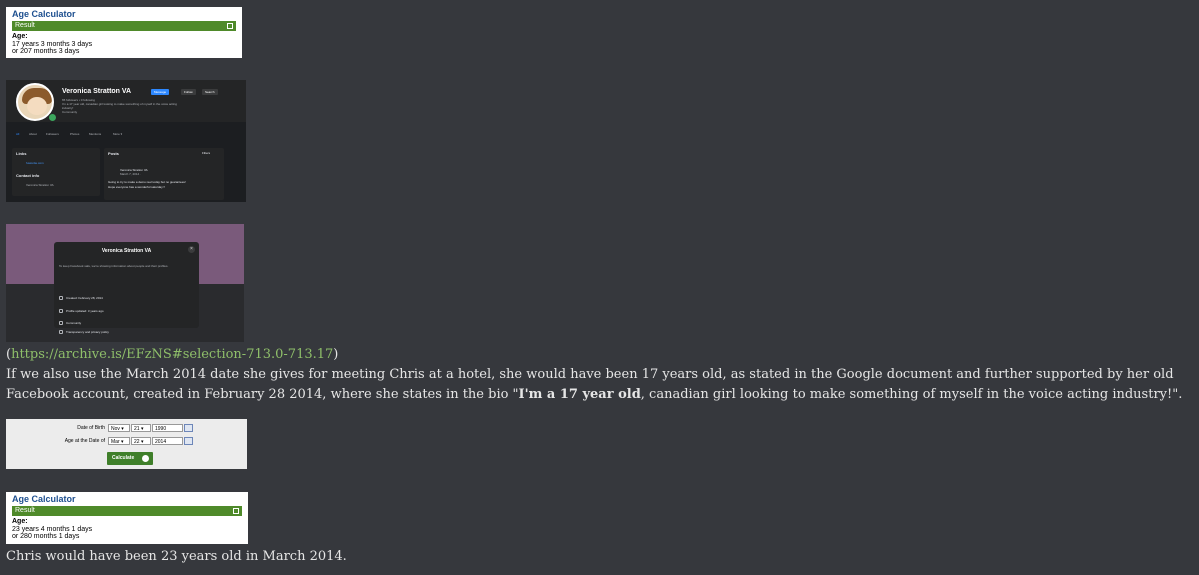 This screenshot has height=575, width=1199. What do you see at coordinates (579, 394) in the screenshot?
I see `bio-quote: I'm a 17 year old` at bounding box center [579, 394].